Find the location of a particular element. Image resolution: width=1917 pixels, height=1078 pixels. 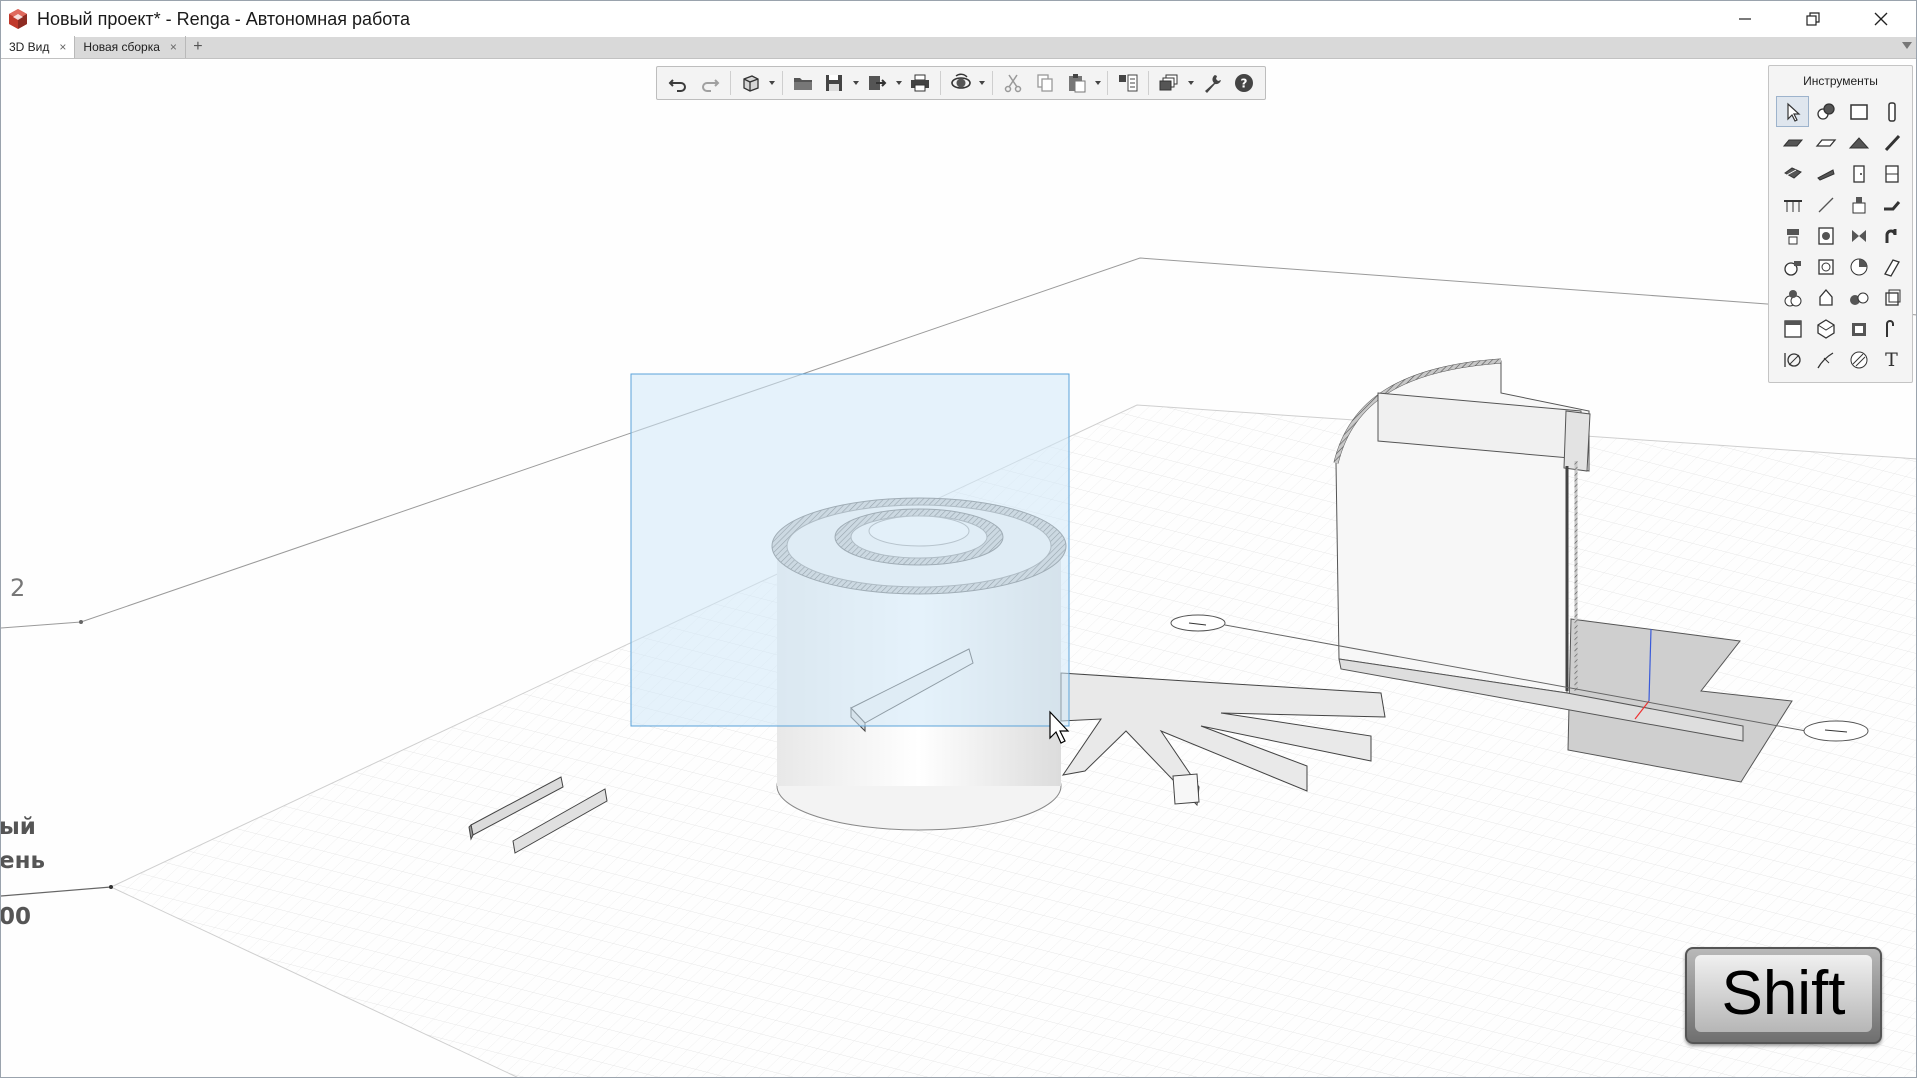

text-icon: T is located at coordinates (1891, 359).